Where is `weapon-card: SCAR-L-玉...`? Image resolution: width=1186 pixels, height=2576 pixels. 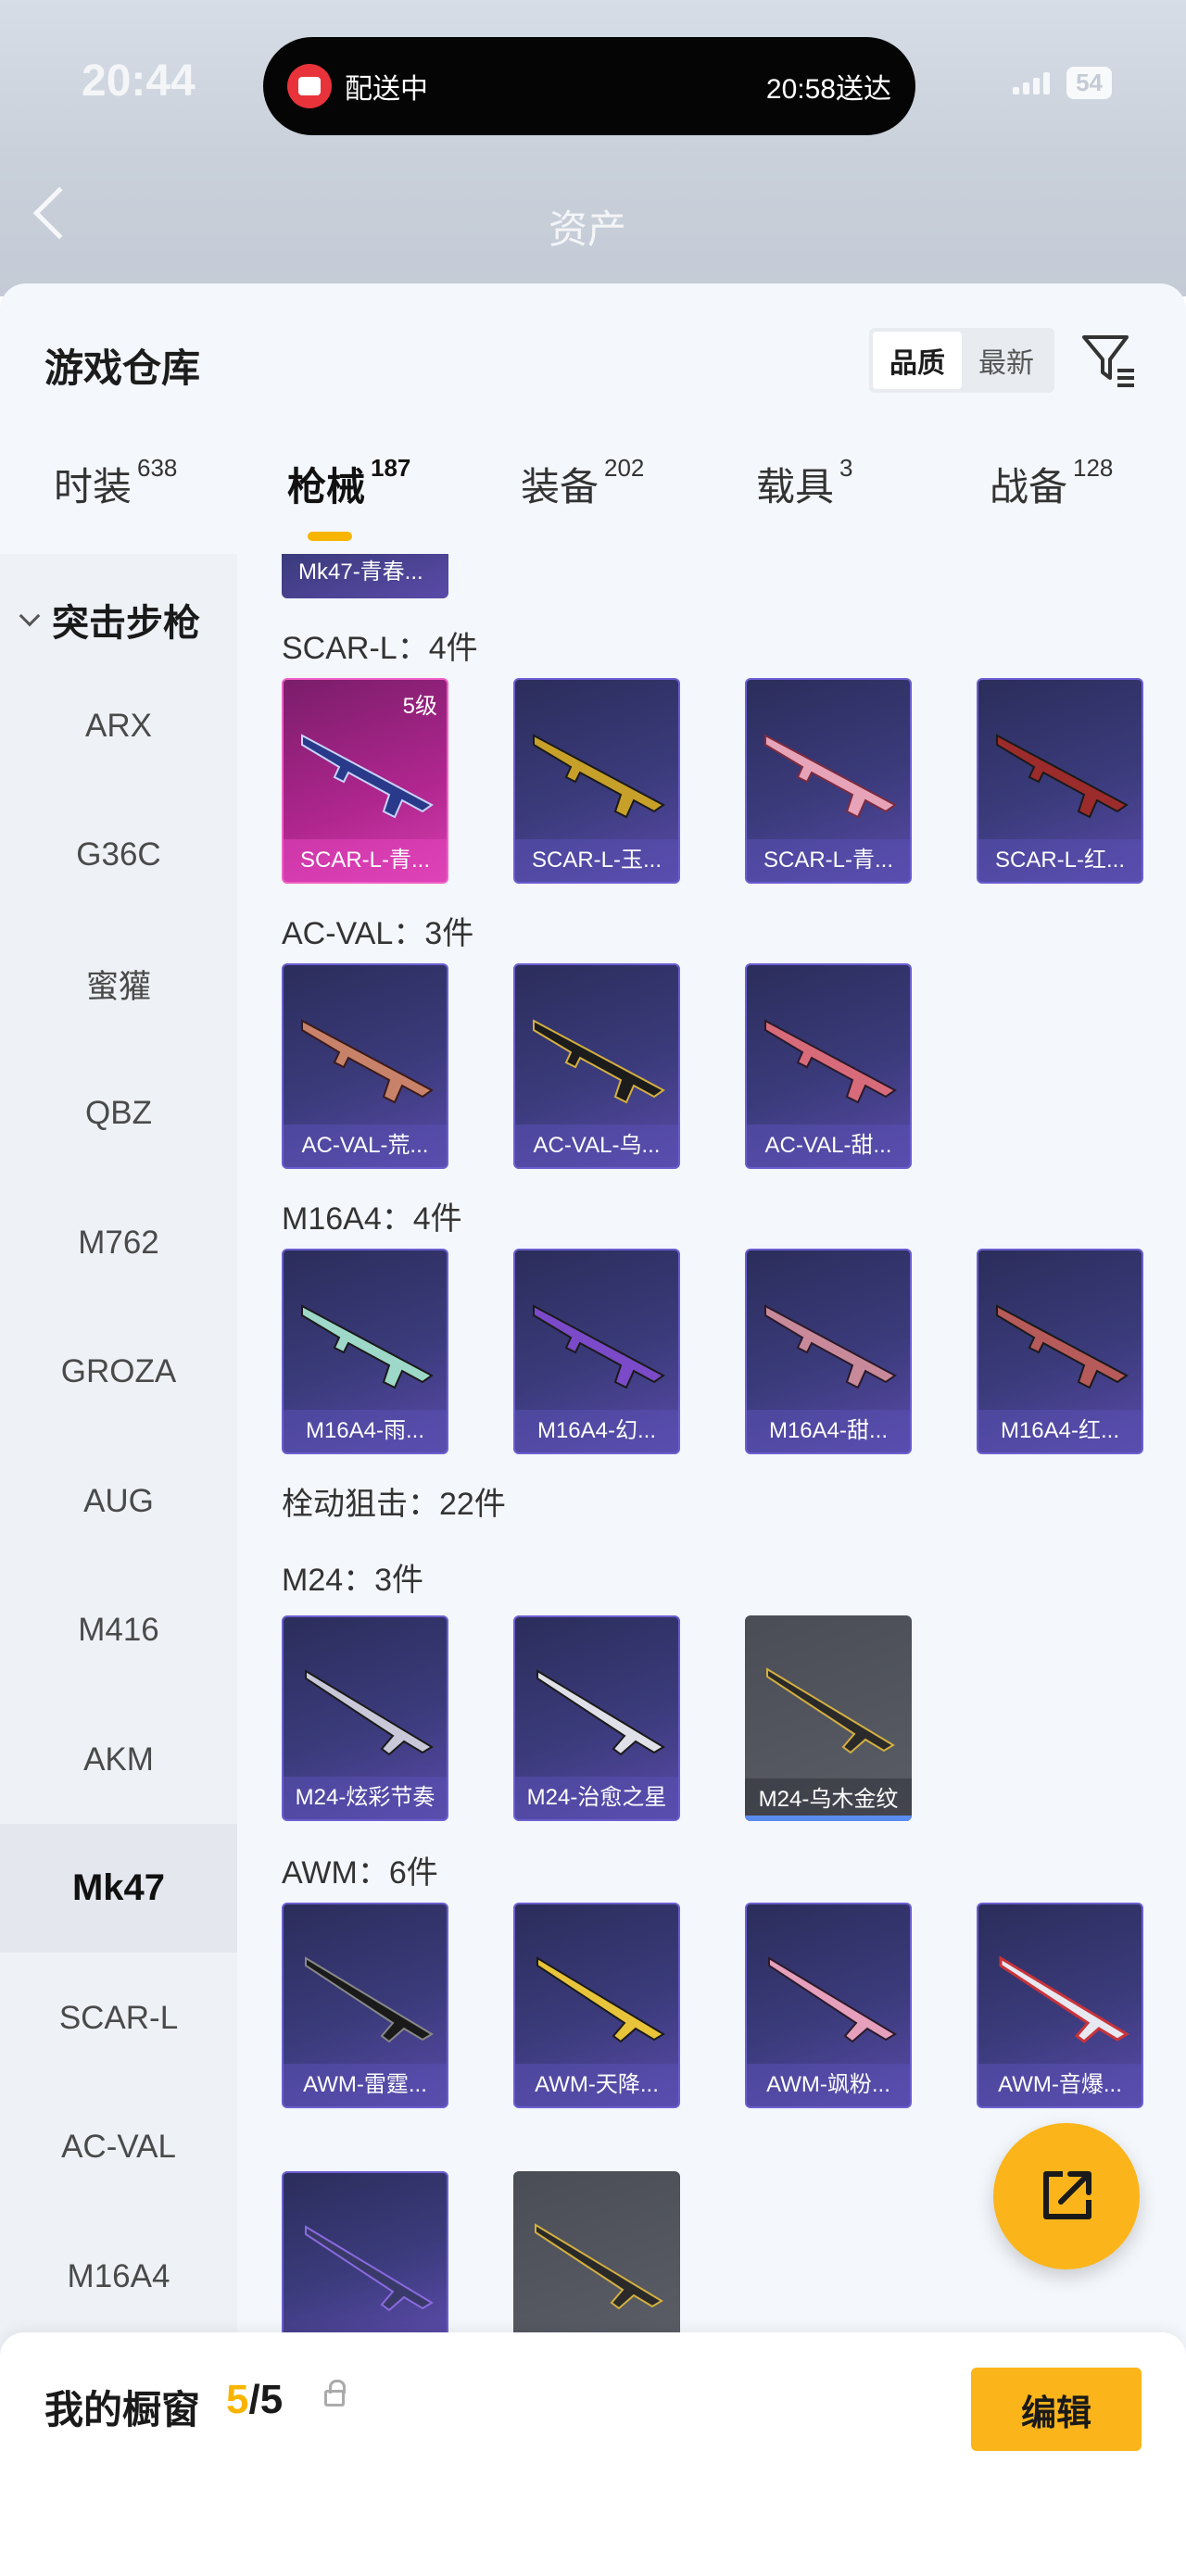 weapon-card: SCAR-L-玉... is located at coordinates (596, 781).